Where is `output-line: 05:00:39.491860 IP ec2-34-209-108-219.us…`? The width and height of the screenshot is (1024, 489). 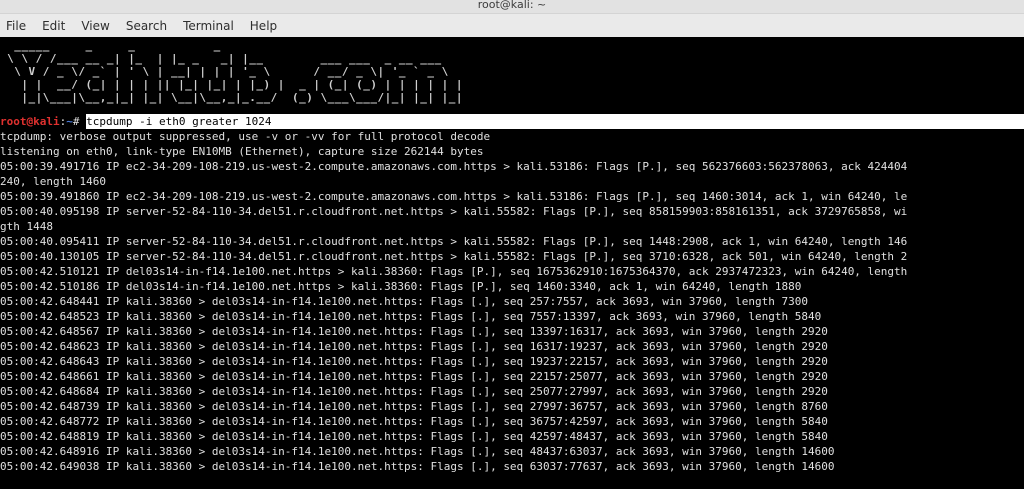 output-line: 05:00:39.491860 IP ec2-34-209-108-219.us… is located at coordinates (454, 196).